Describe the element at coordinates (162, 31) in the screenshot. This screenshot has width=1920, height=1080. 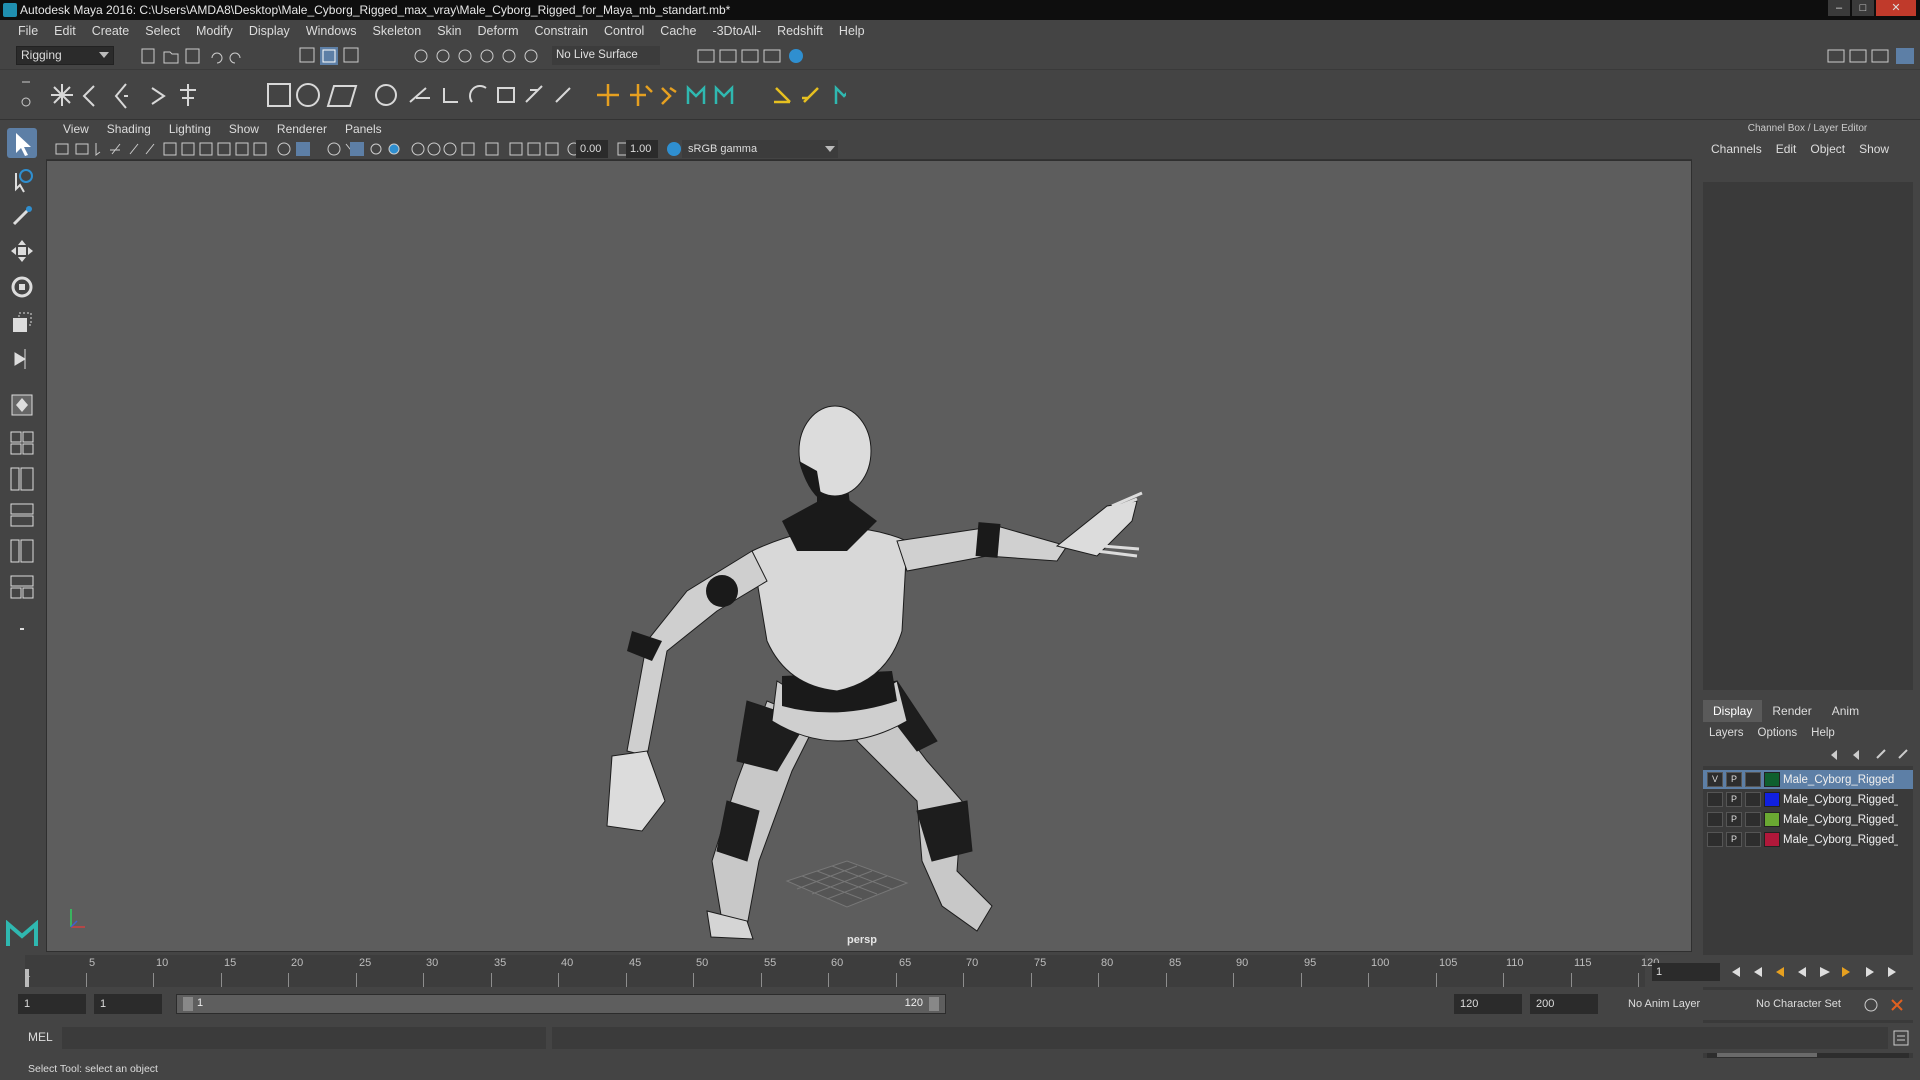
I see `menu-select: Select` at that location.